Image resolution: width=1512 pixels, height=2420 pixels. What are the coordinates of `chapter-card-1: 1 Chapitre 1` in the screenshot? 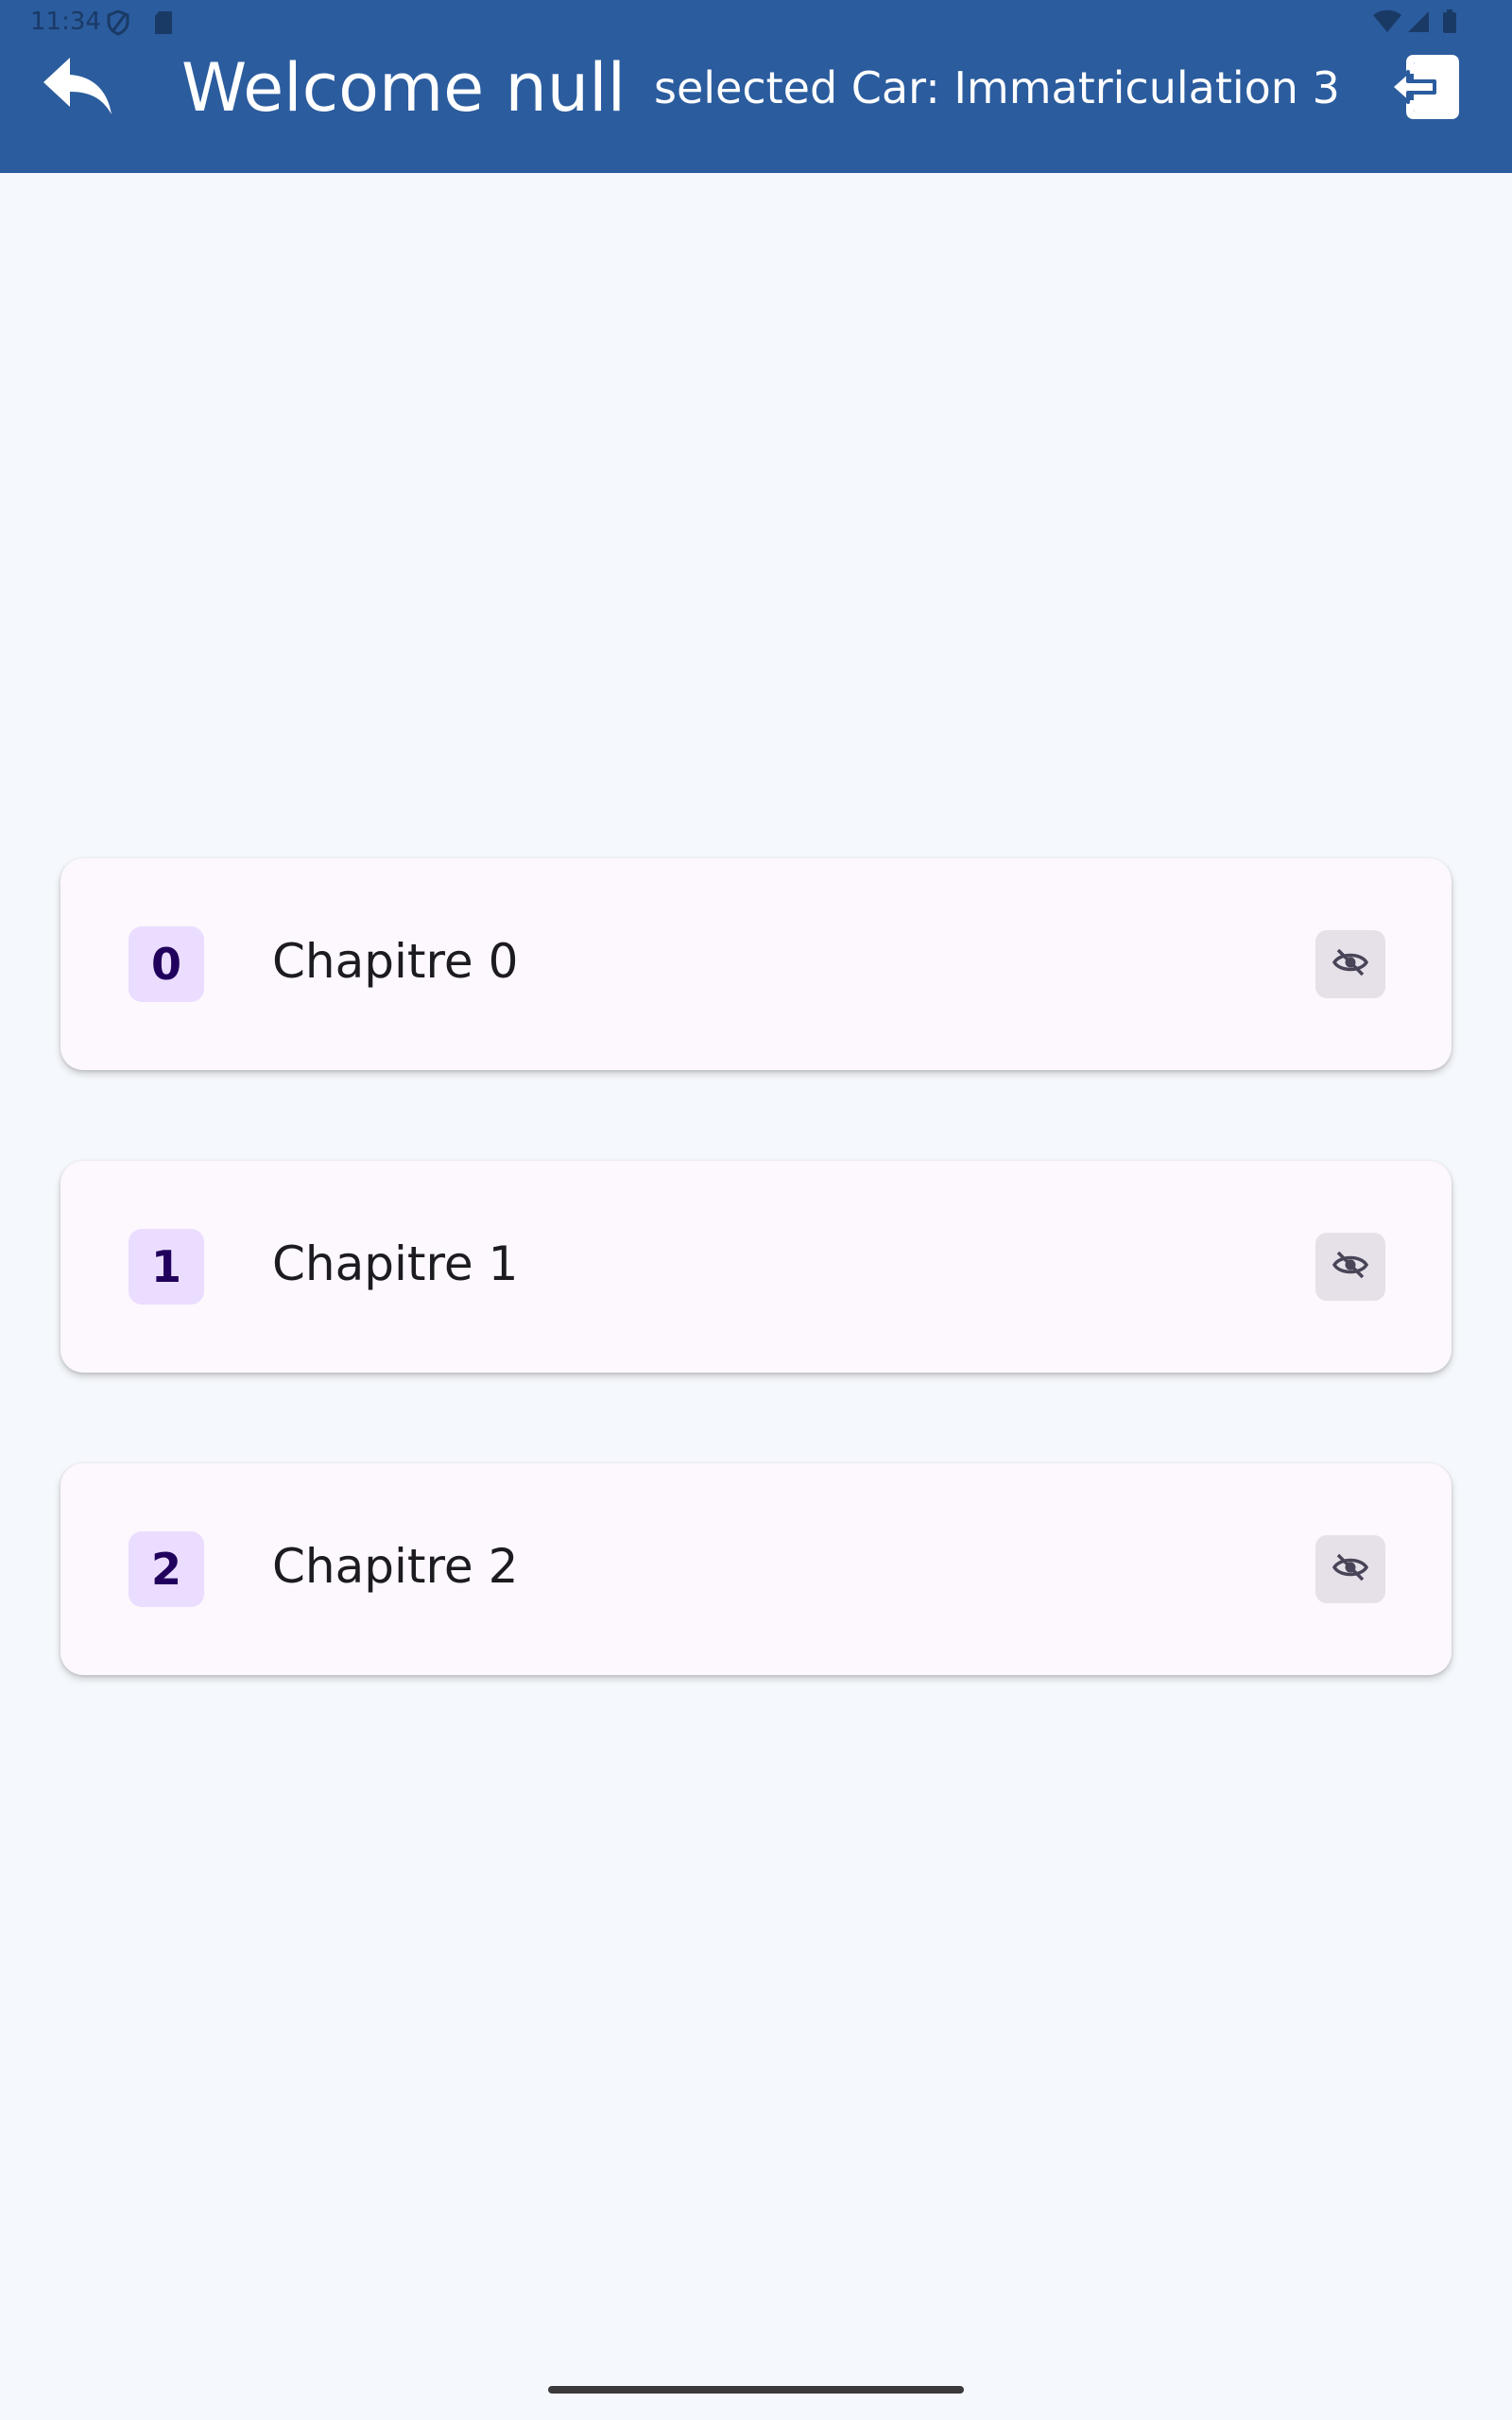 It's located at (756, 1267).